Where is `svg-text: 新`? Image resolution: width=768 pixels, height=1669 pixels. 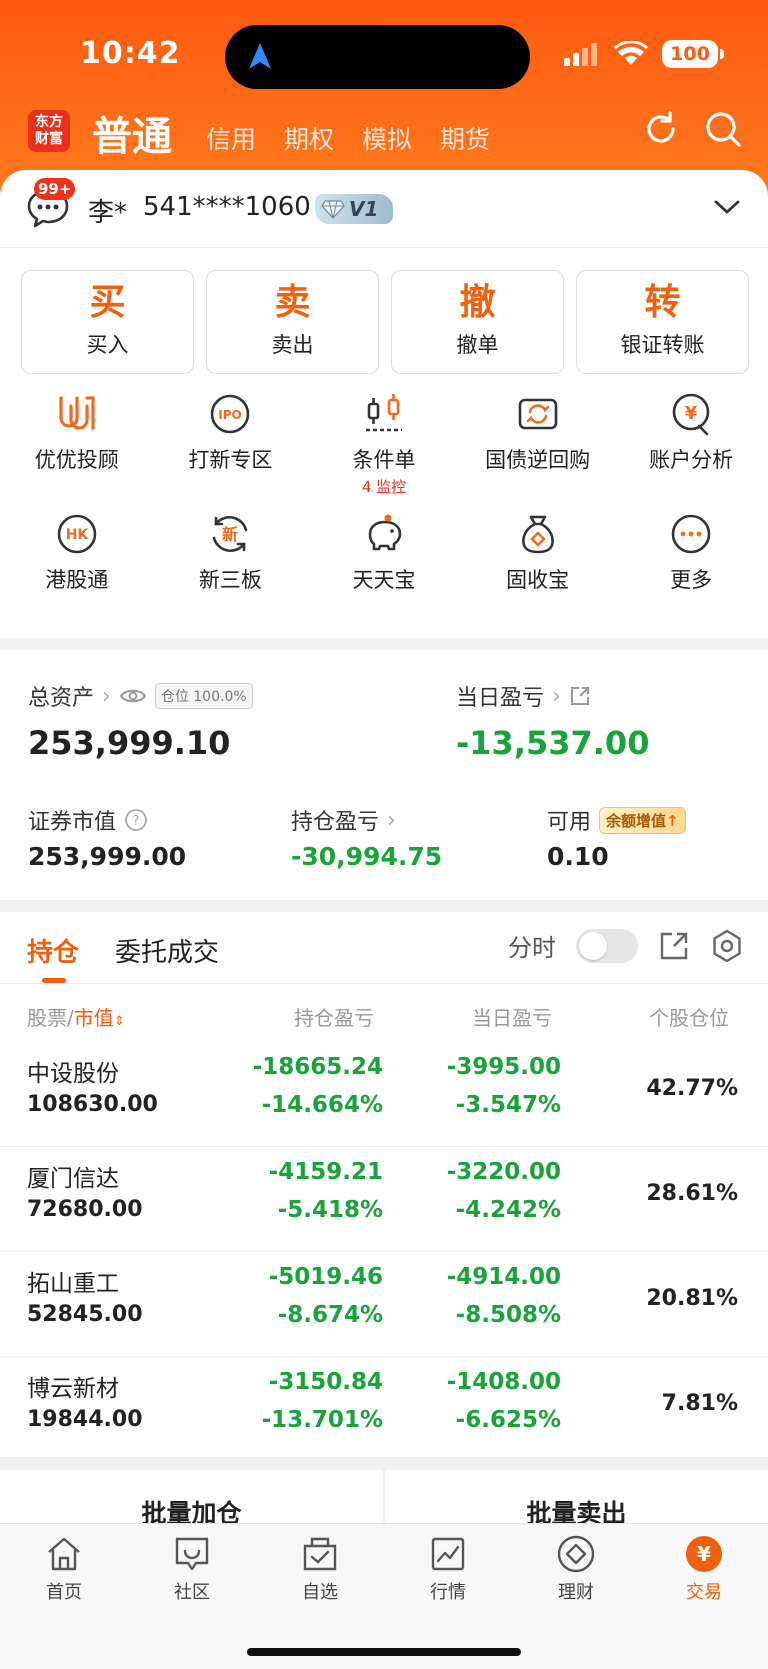 svg-text: 新 is located at coordinates (230, 534).